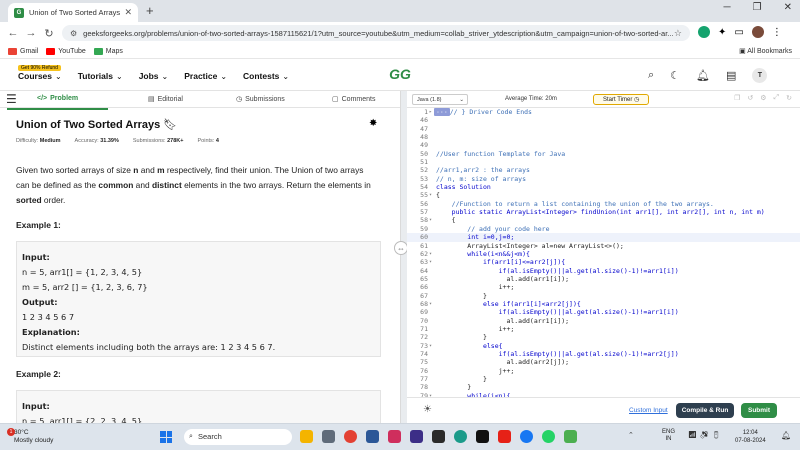 The height and width of the screenshot is (450, 800). What do you see at coordinates (603, 279) in the screenshot?
I see `code-line: 65 al.add(arr1[i]);` at bounding box center [603, 279].